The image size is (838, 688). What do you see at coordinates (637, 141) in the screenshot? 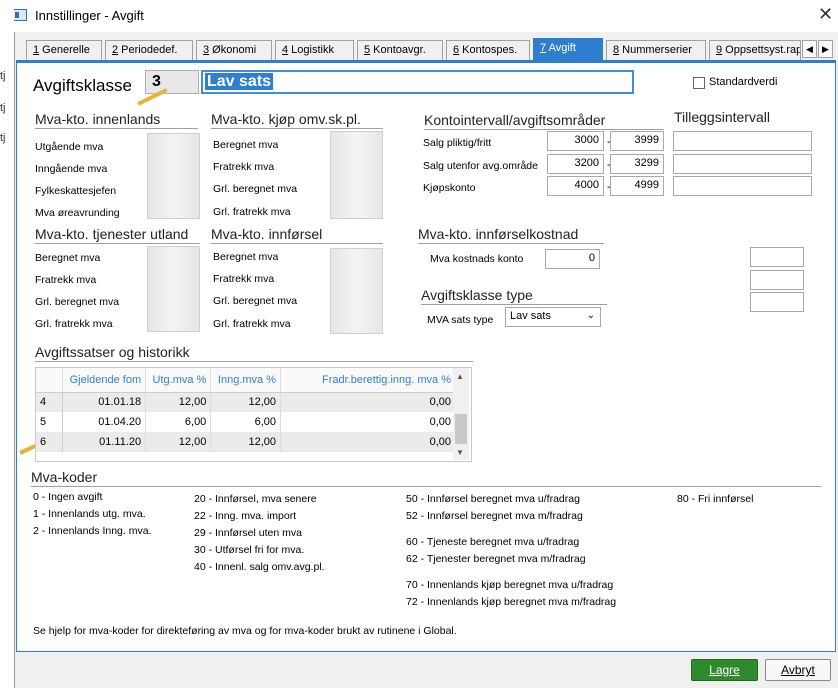
I see `salg-pliktig-to-input: 3999` at bounding box center [637, 141].